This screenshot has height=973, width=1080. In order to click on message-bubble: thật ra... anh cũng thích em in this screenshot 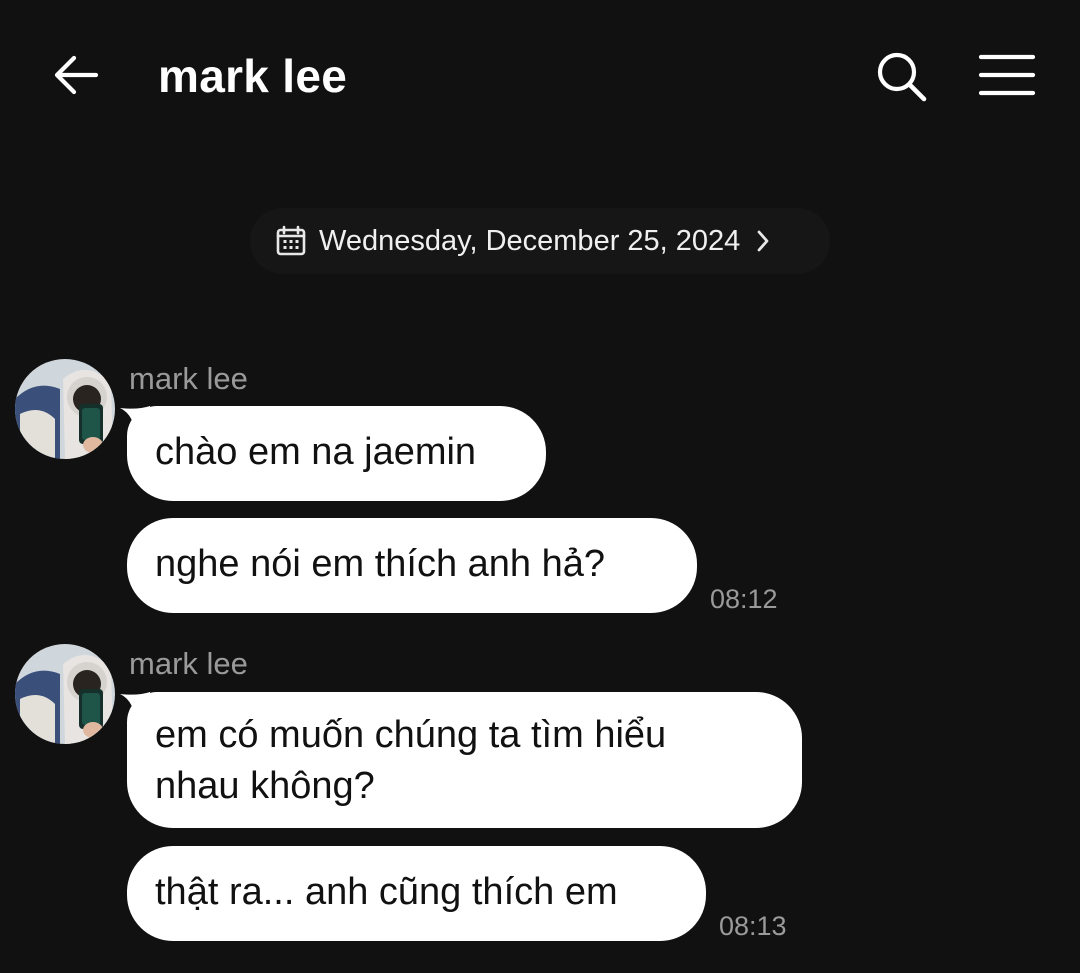, I will do `click(416, 893)`.